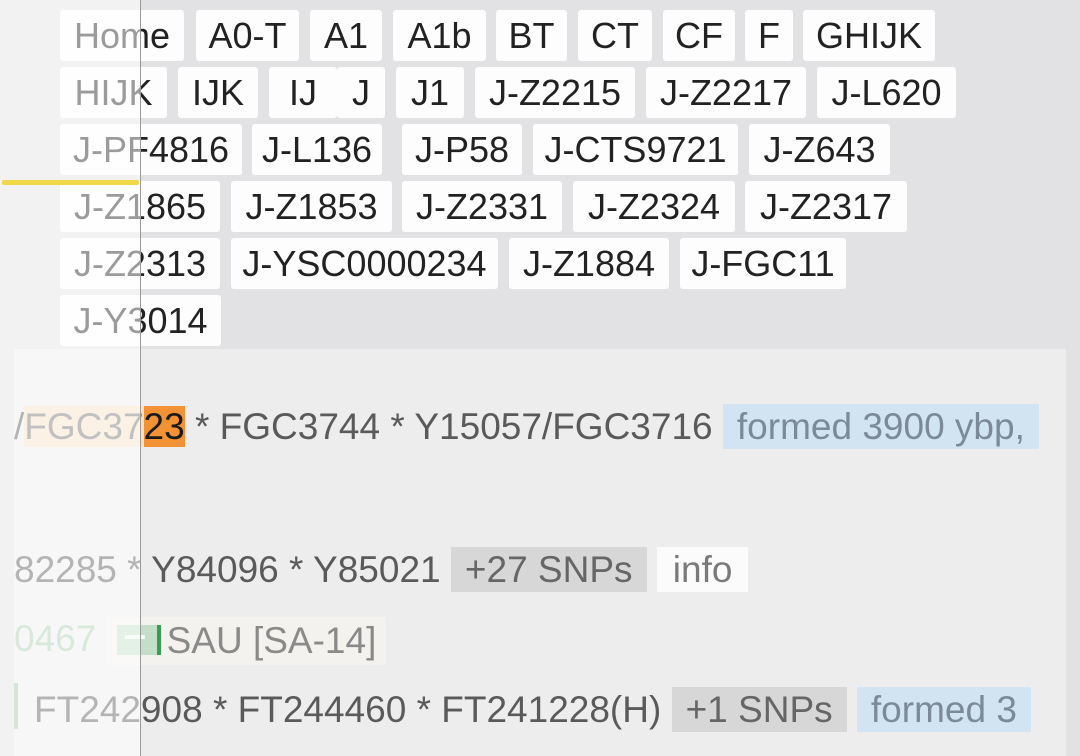 Image resolution: width=1080 pixels, height=756 pixels. I want to click on crumb-j: J, so click(361, 92).